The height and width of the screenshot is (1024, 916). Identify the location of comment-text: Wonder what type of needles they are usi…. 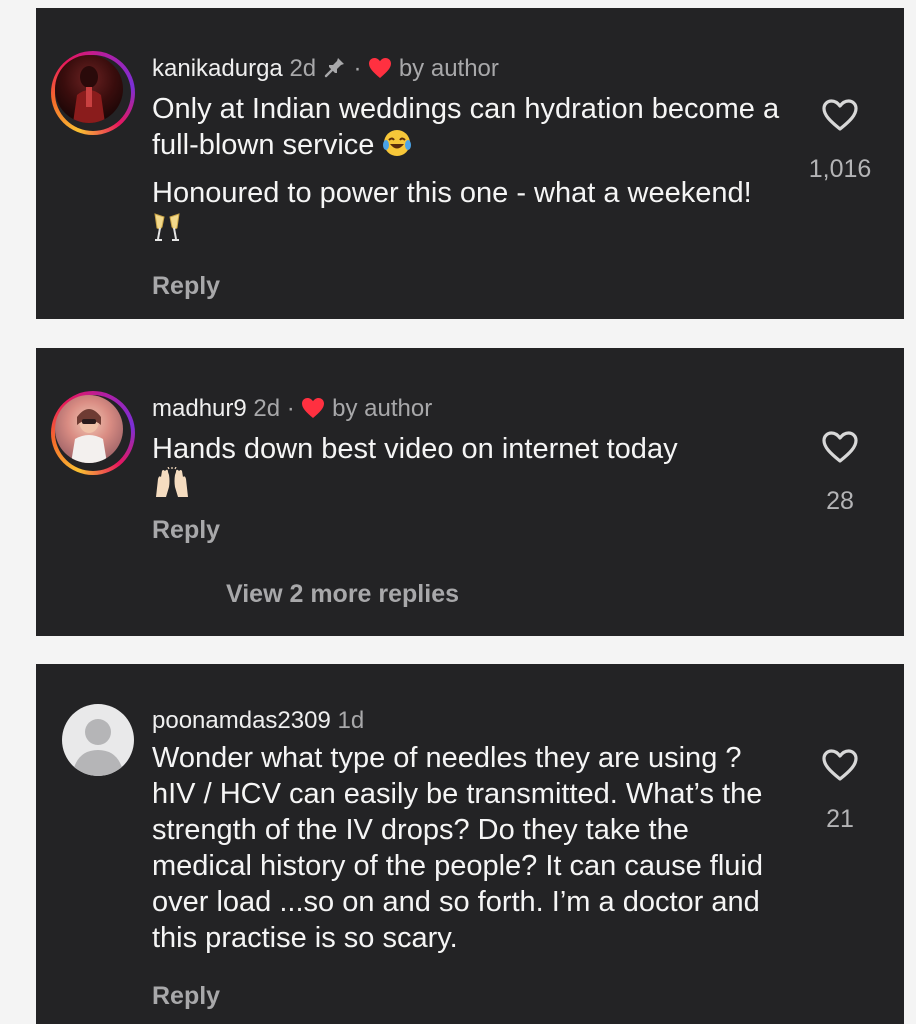
(468, 848).